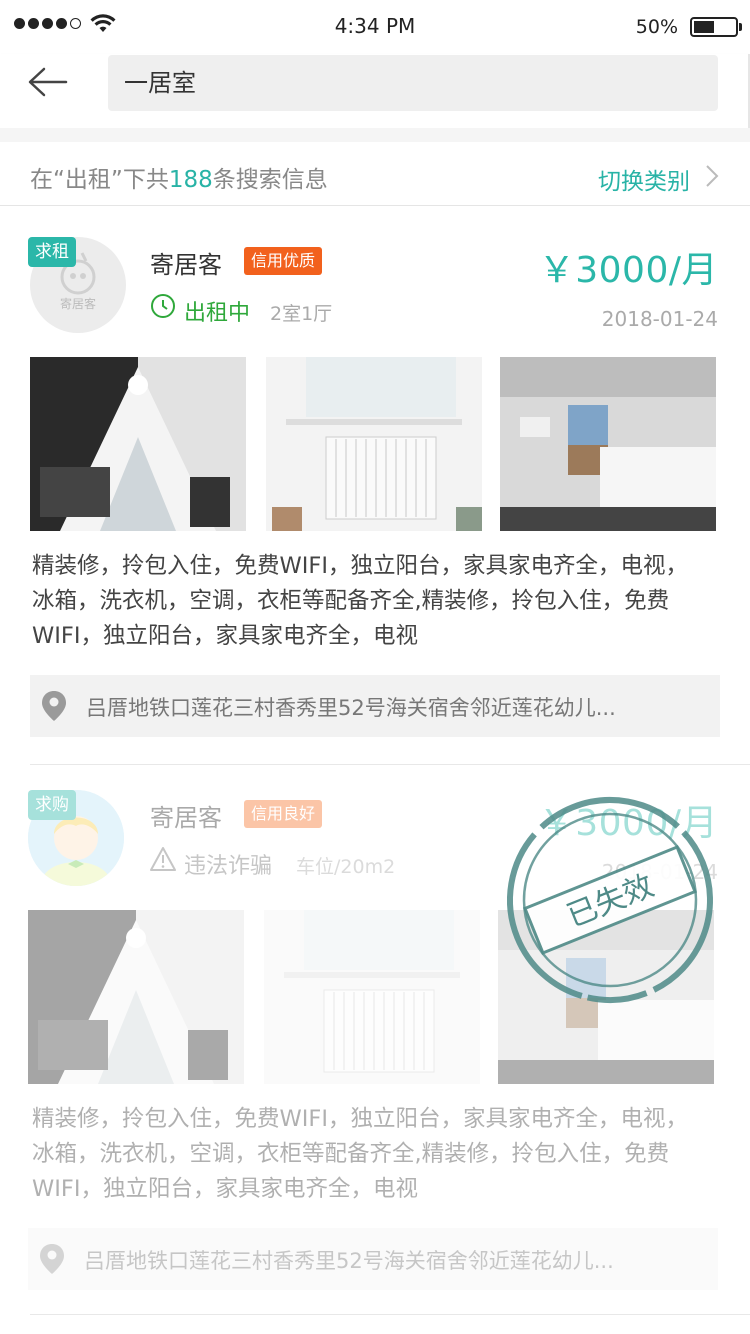 The height and width of the screenshot is (1334, 750). I want to click on credit-badge: 信用良好, so click(283, 814).